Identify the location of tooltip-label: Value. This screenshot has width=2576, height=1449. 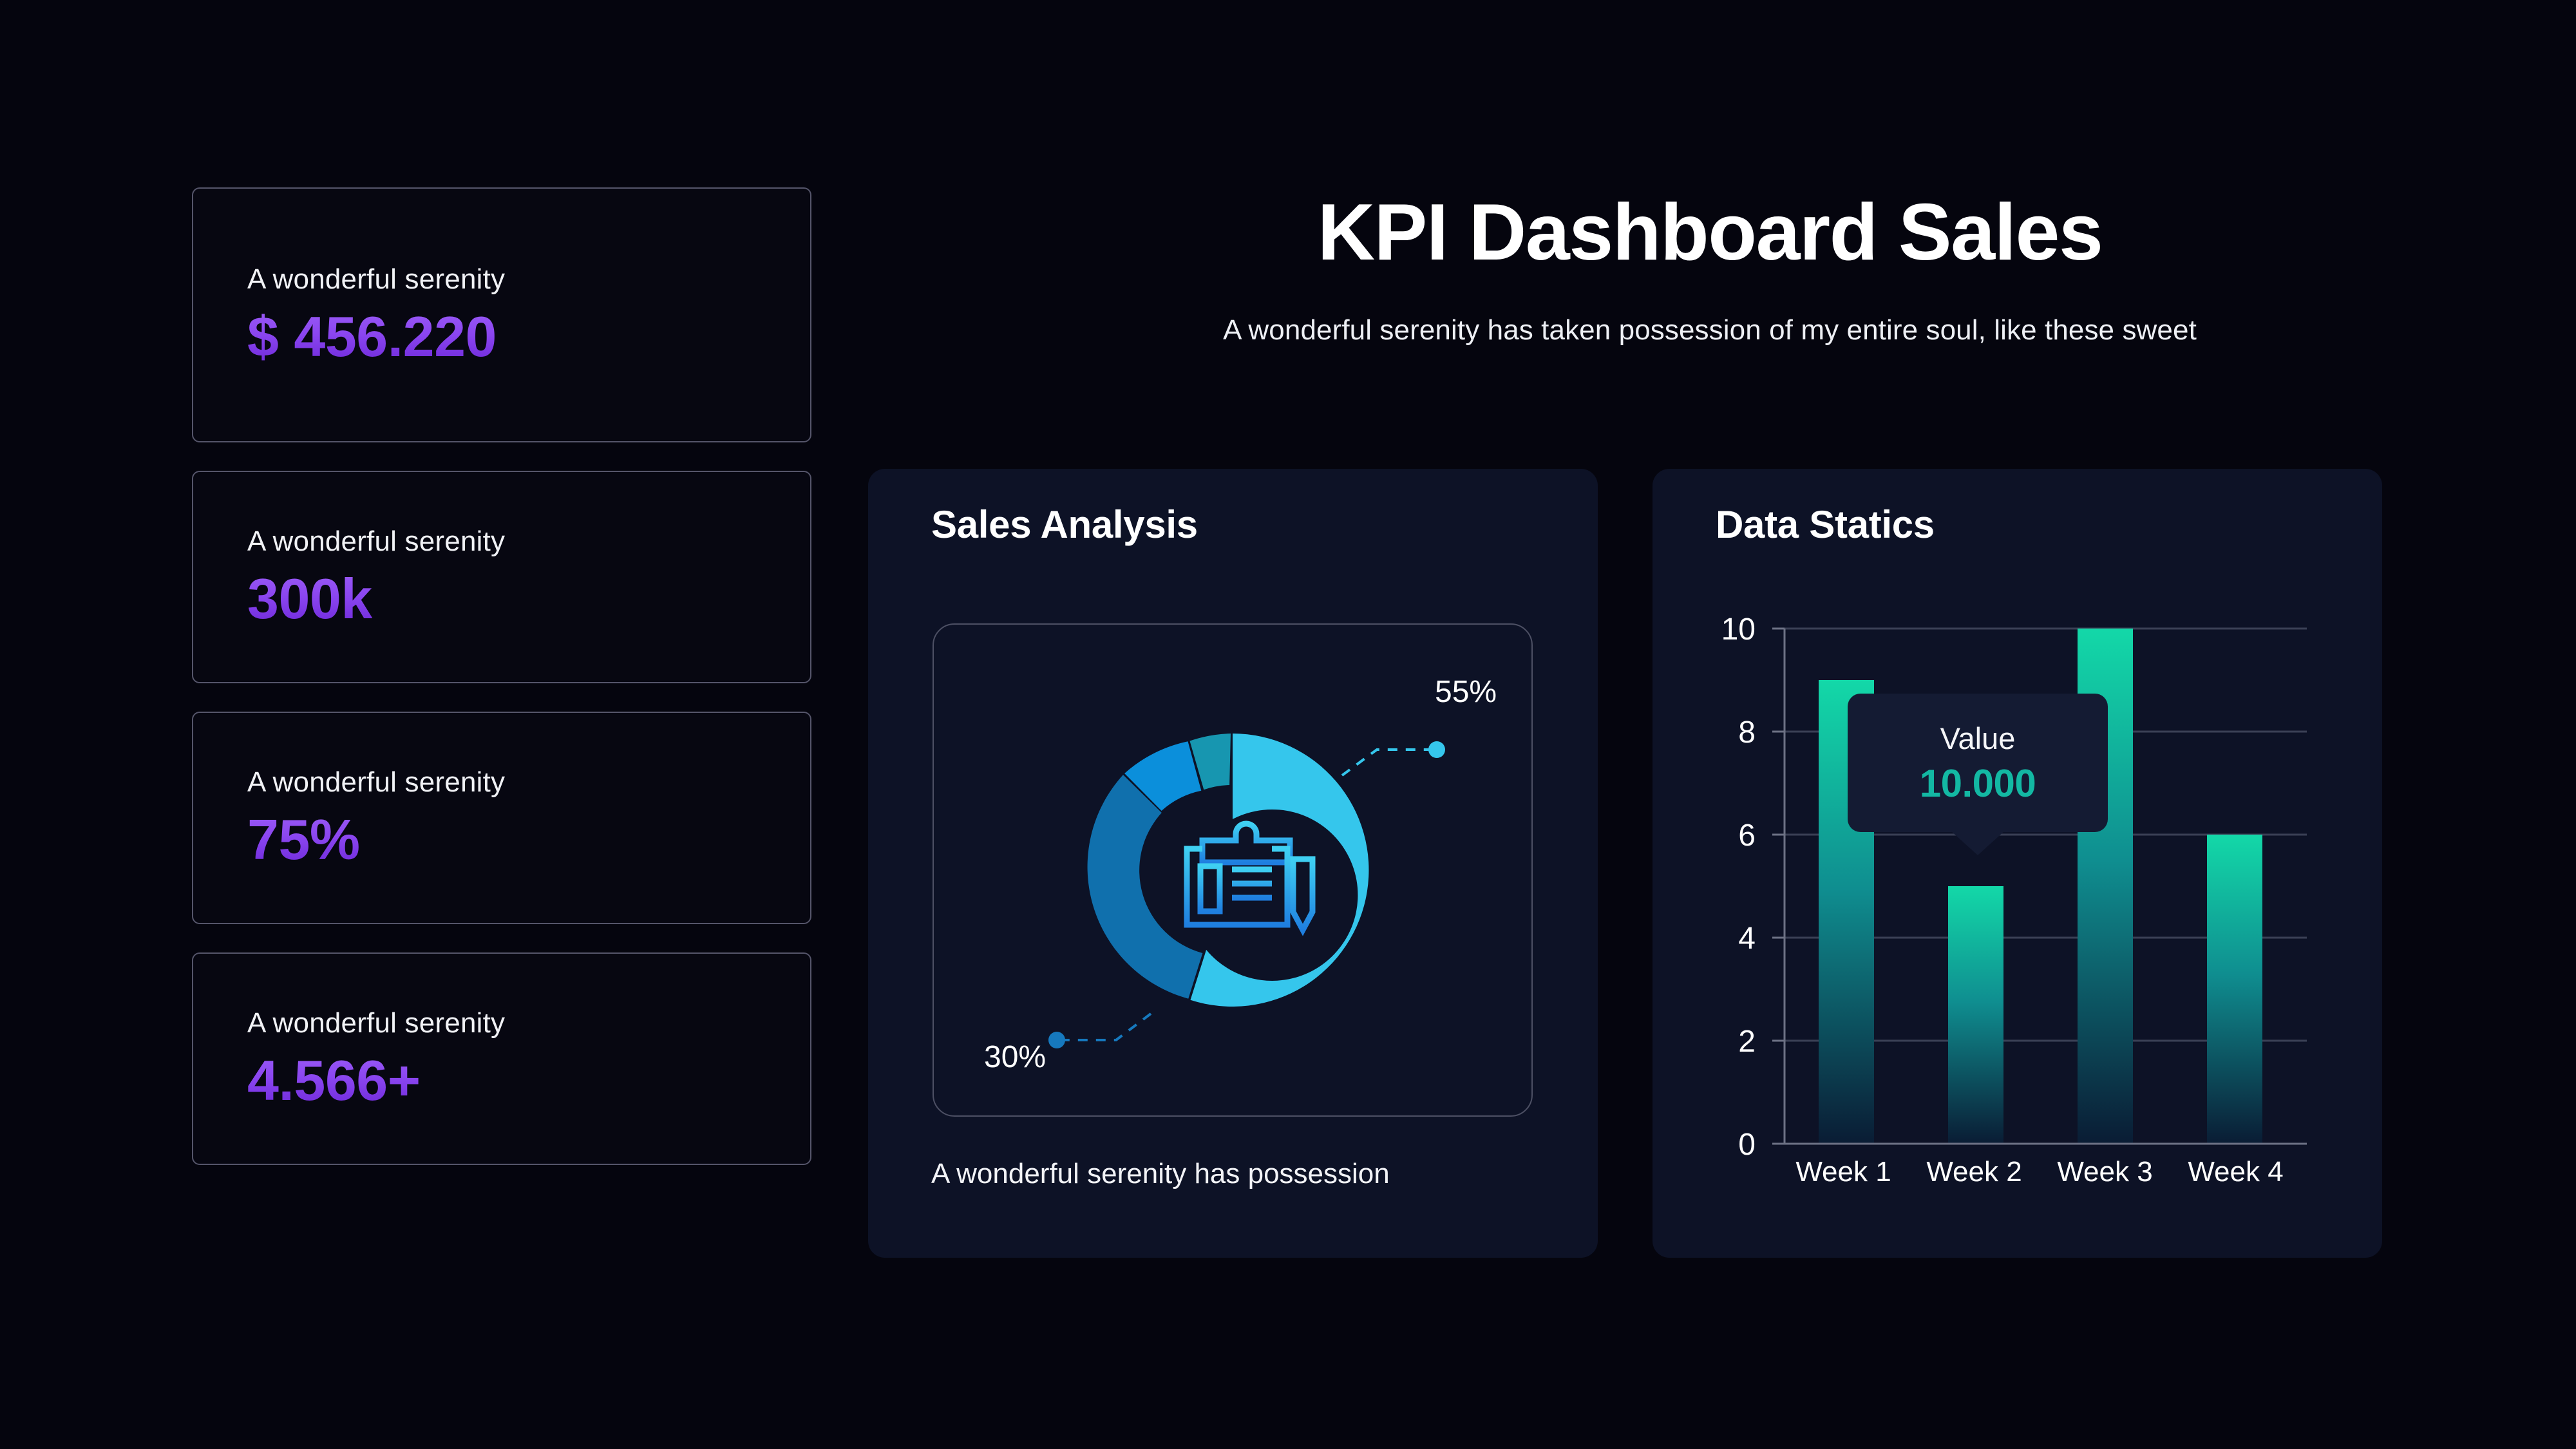
(1978, 738).